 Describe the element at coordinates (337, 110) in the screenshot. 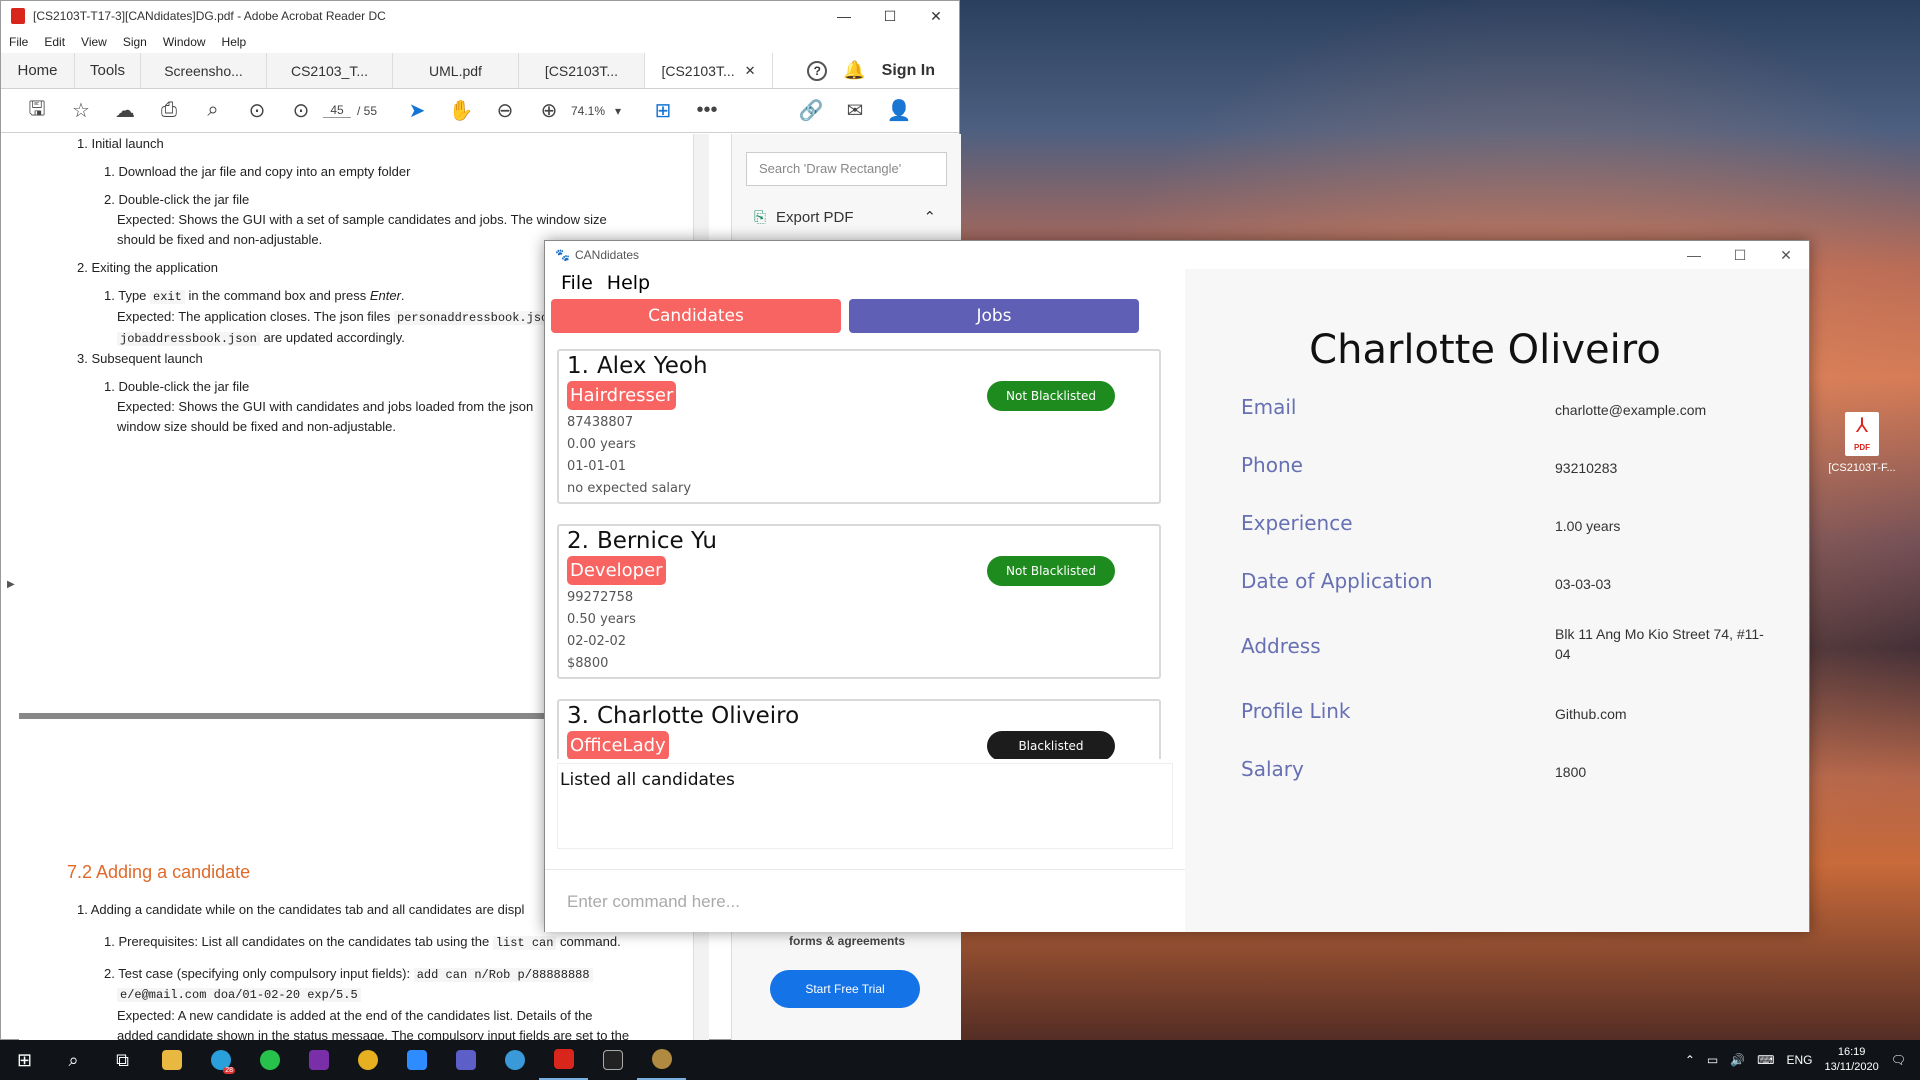

I see `page-number-input: 45` at that location.